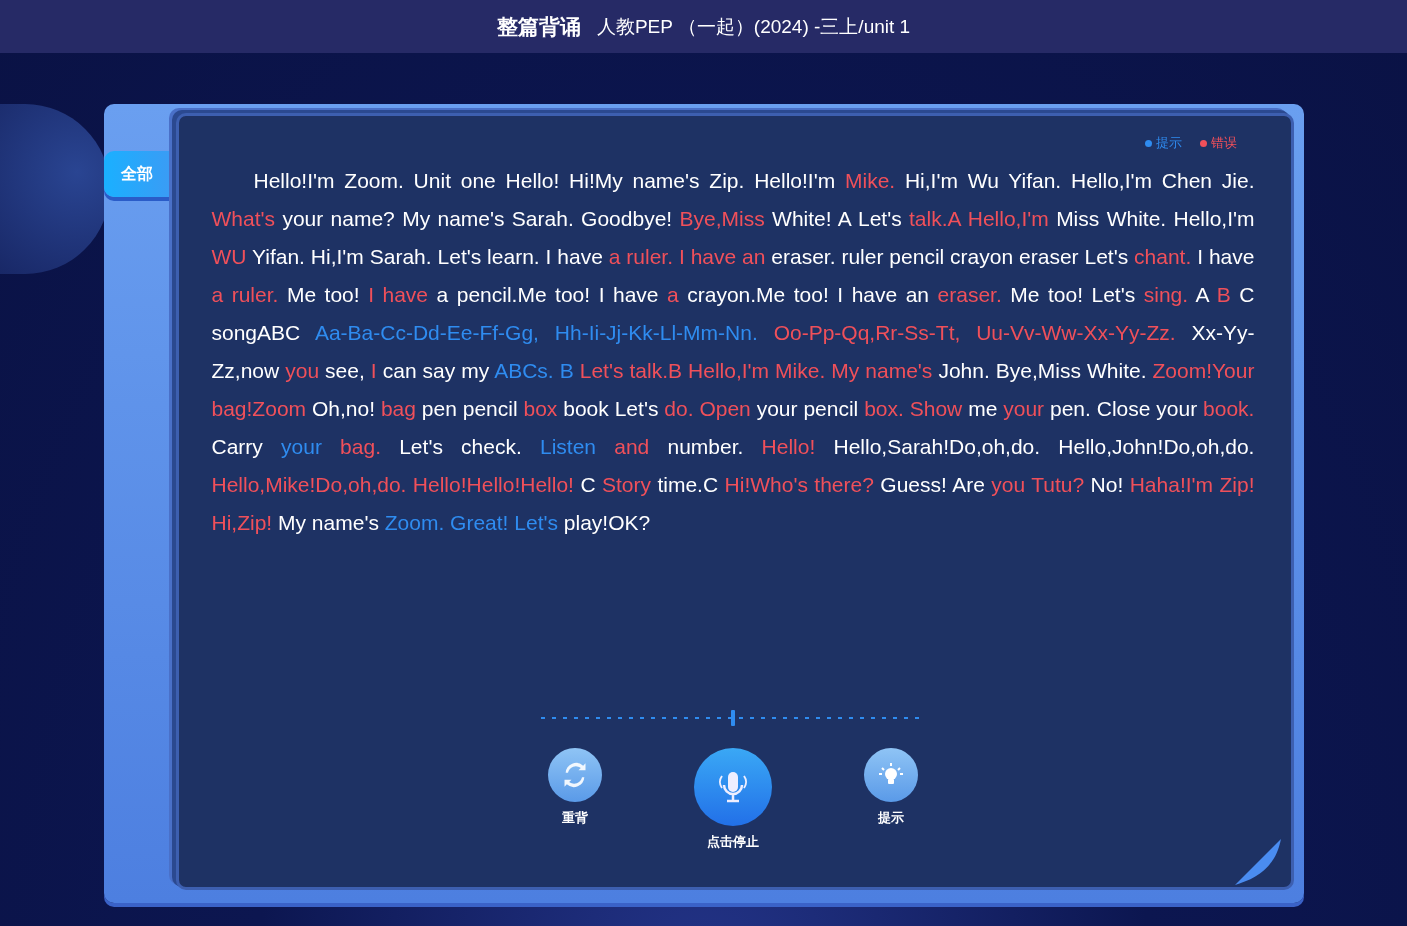 The height and width of the screenshot is (926, 1407). What do you see at coordinates (753, 26) in the screenshot?
I see `course-path: 人教PEP （一起）(2024) -三上/unit 1` at bounding box center [753, 26].